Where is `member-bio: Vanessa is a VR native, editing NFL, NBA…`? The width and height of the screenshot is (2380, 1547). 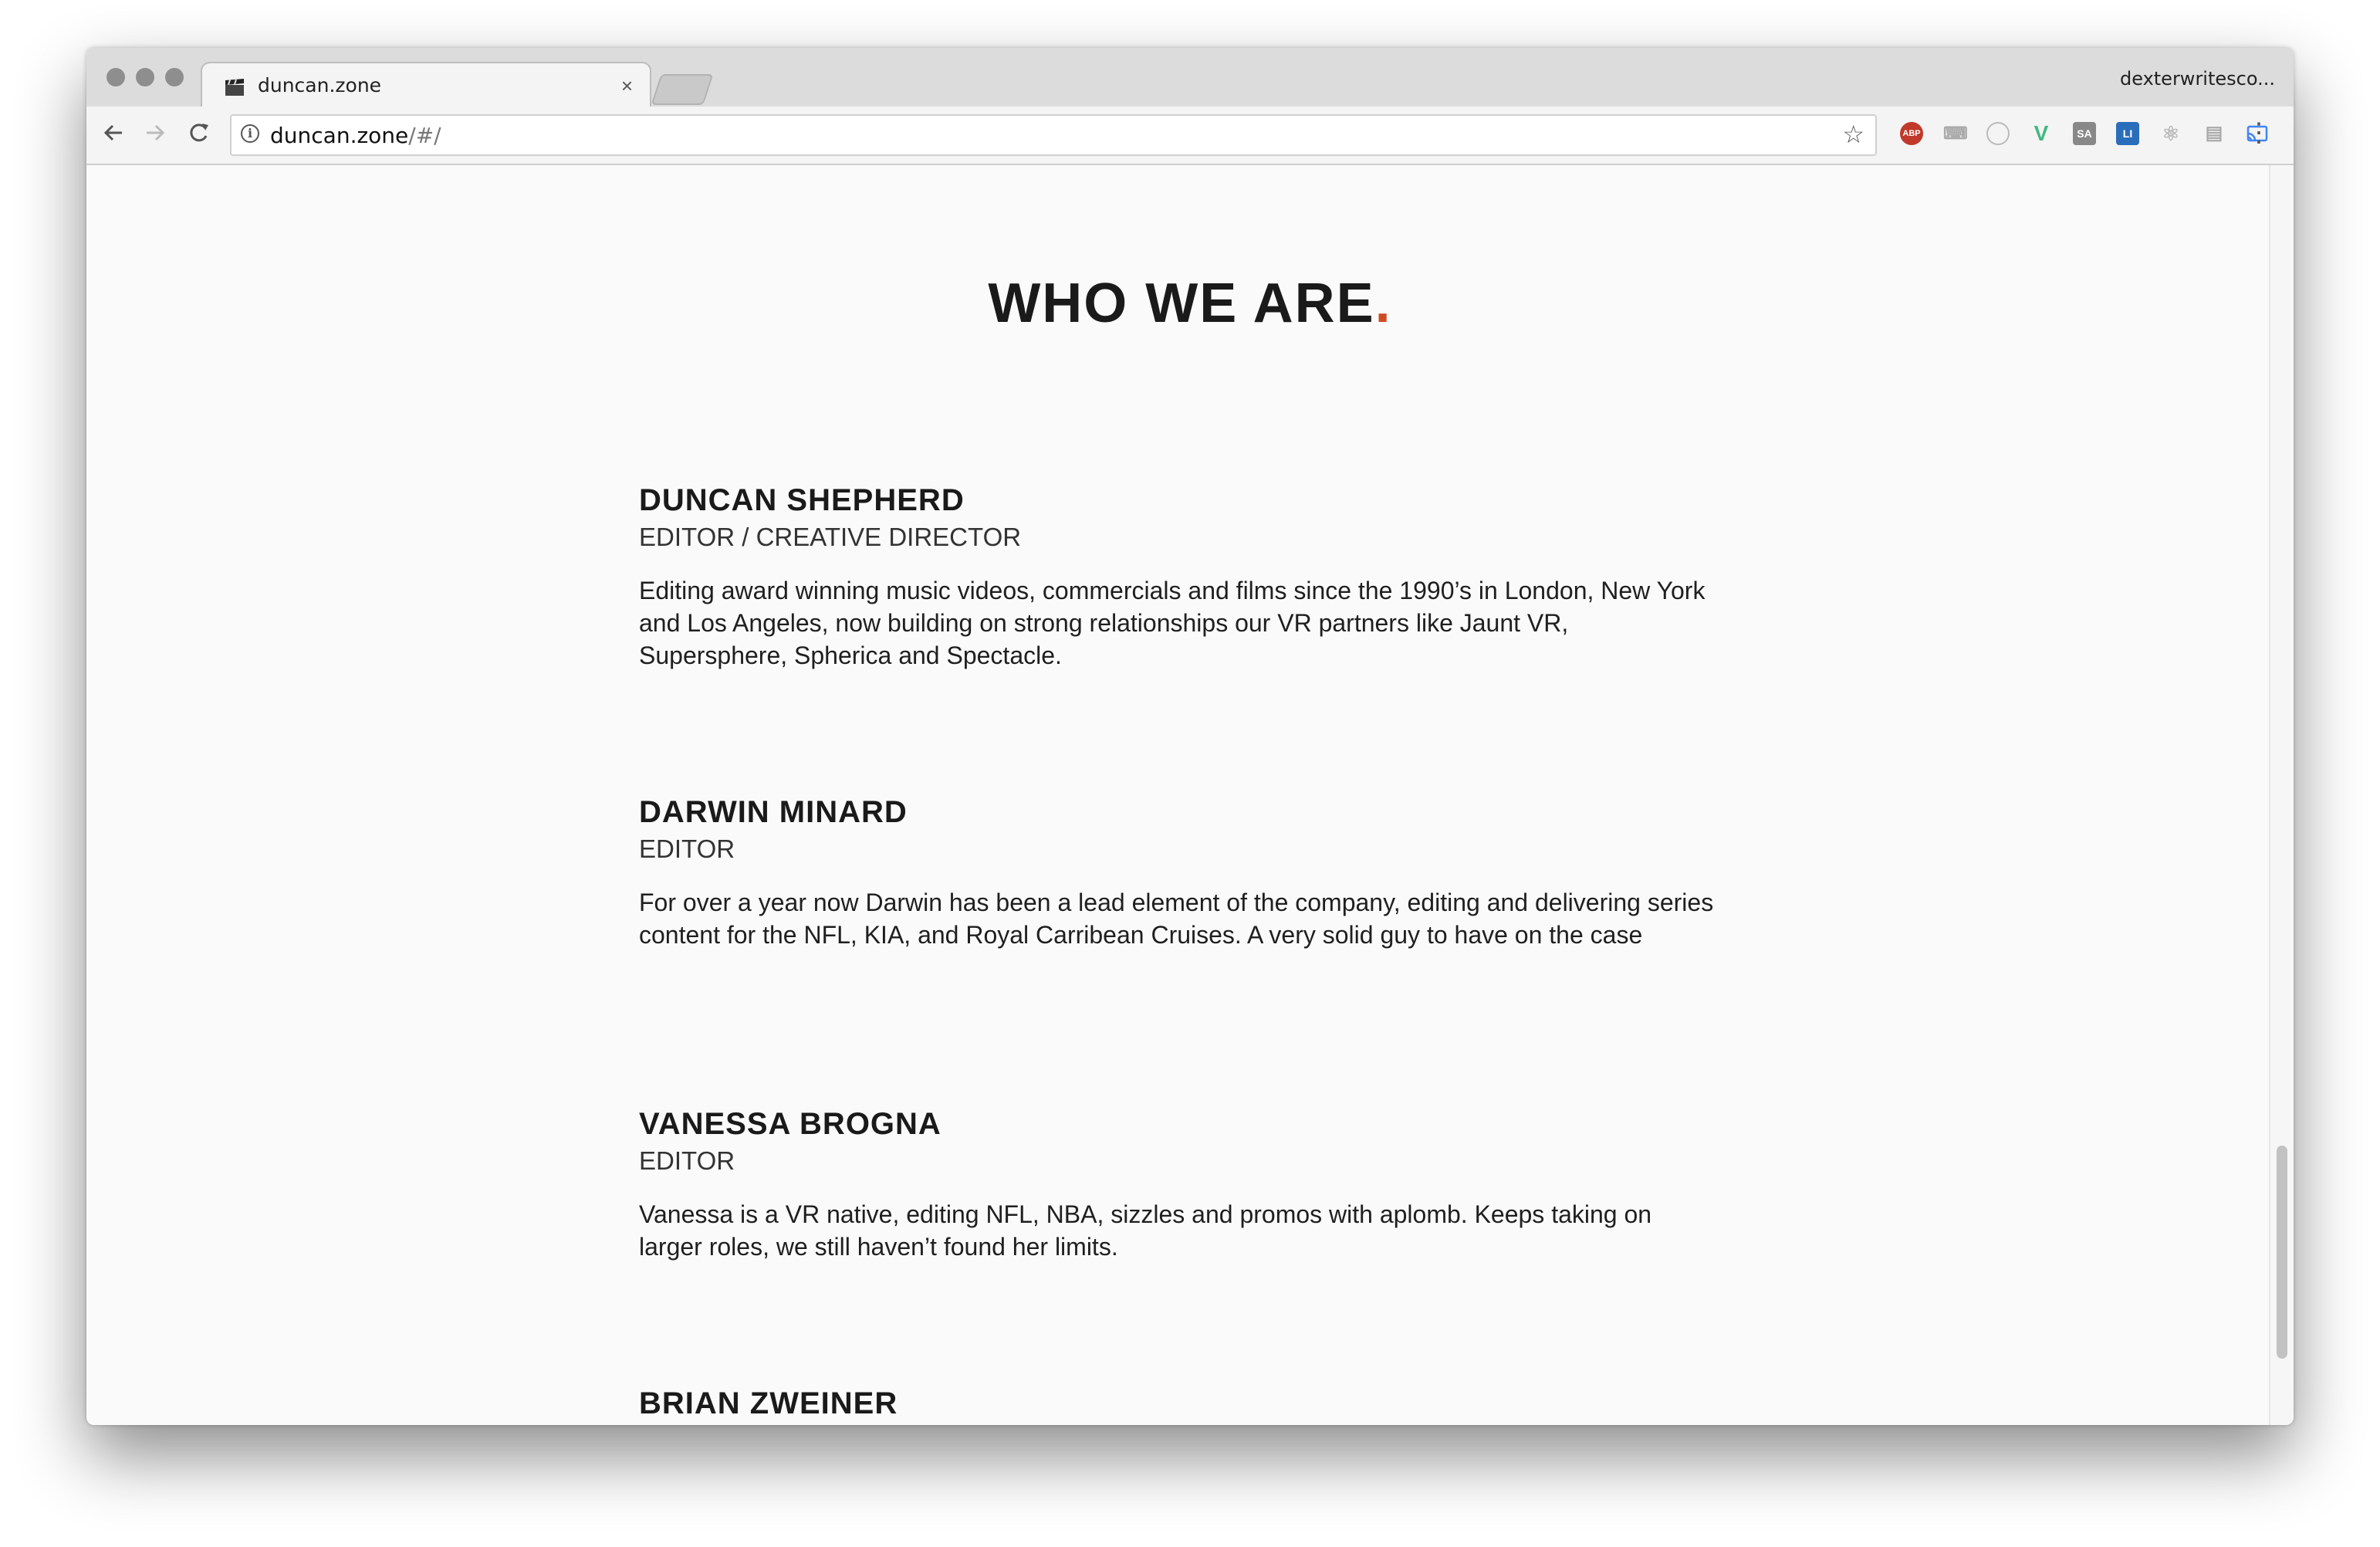 member-bio: Vanessa is a VR native, editing NFL, NBA… is located at coordinates (1145, 1230).